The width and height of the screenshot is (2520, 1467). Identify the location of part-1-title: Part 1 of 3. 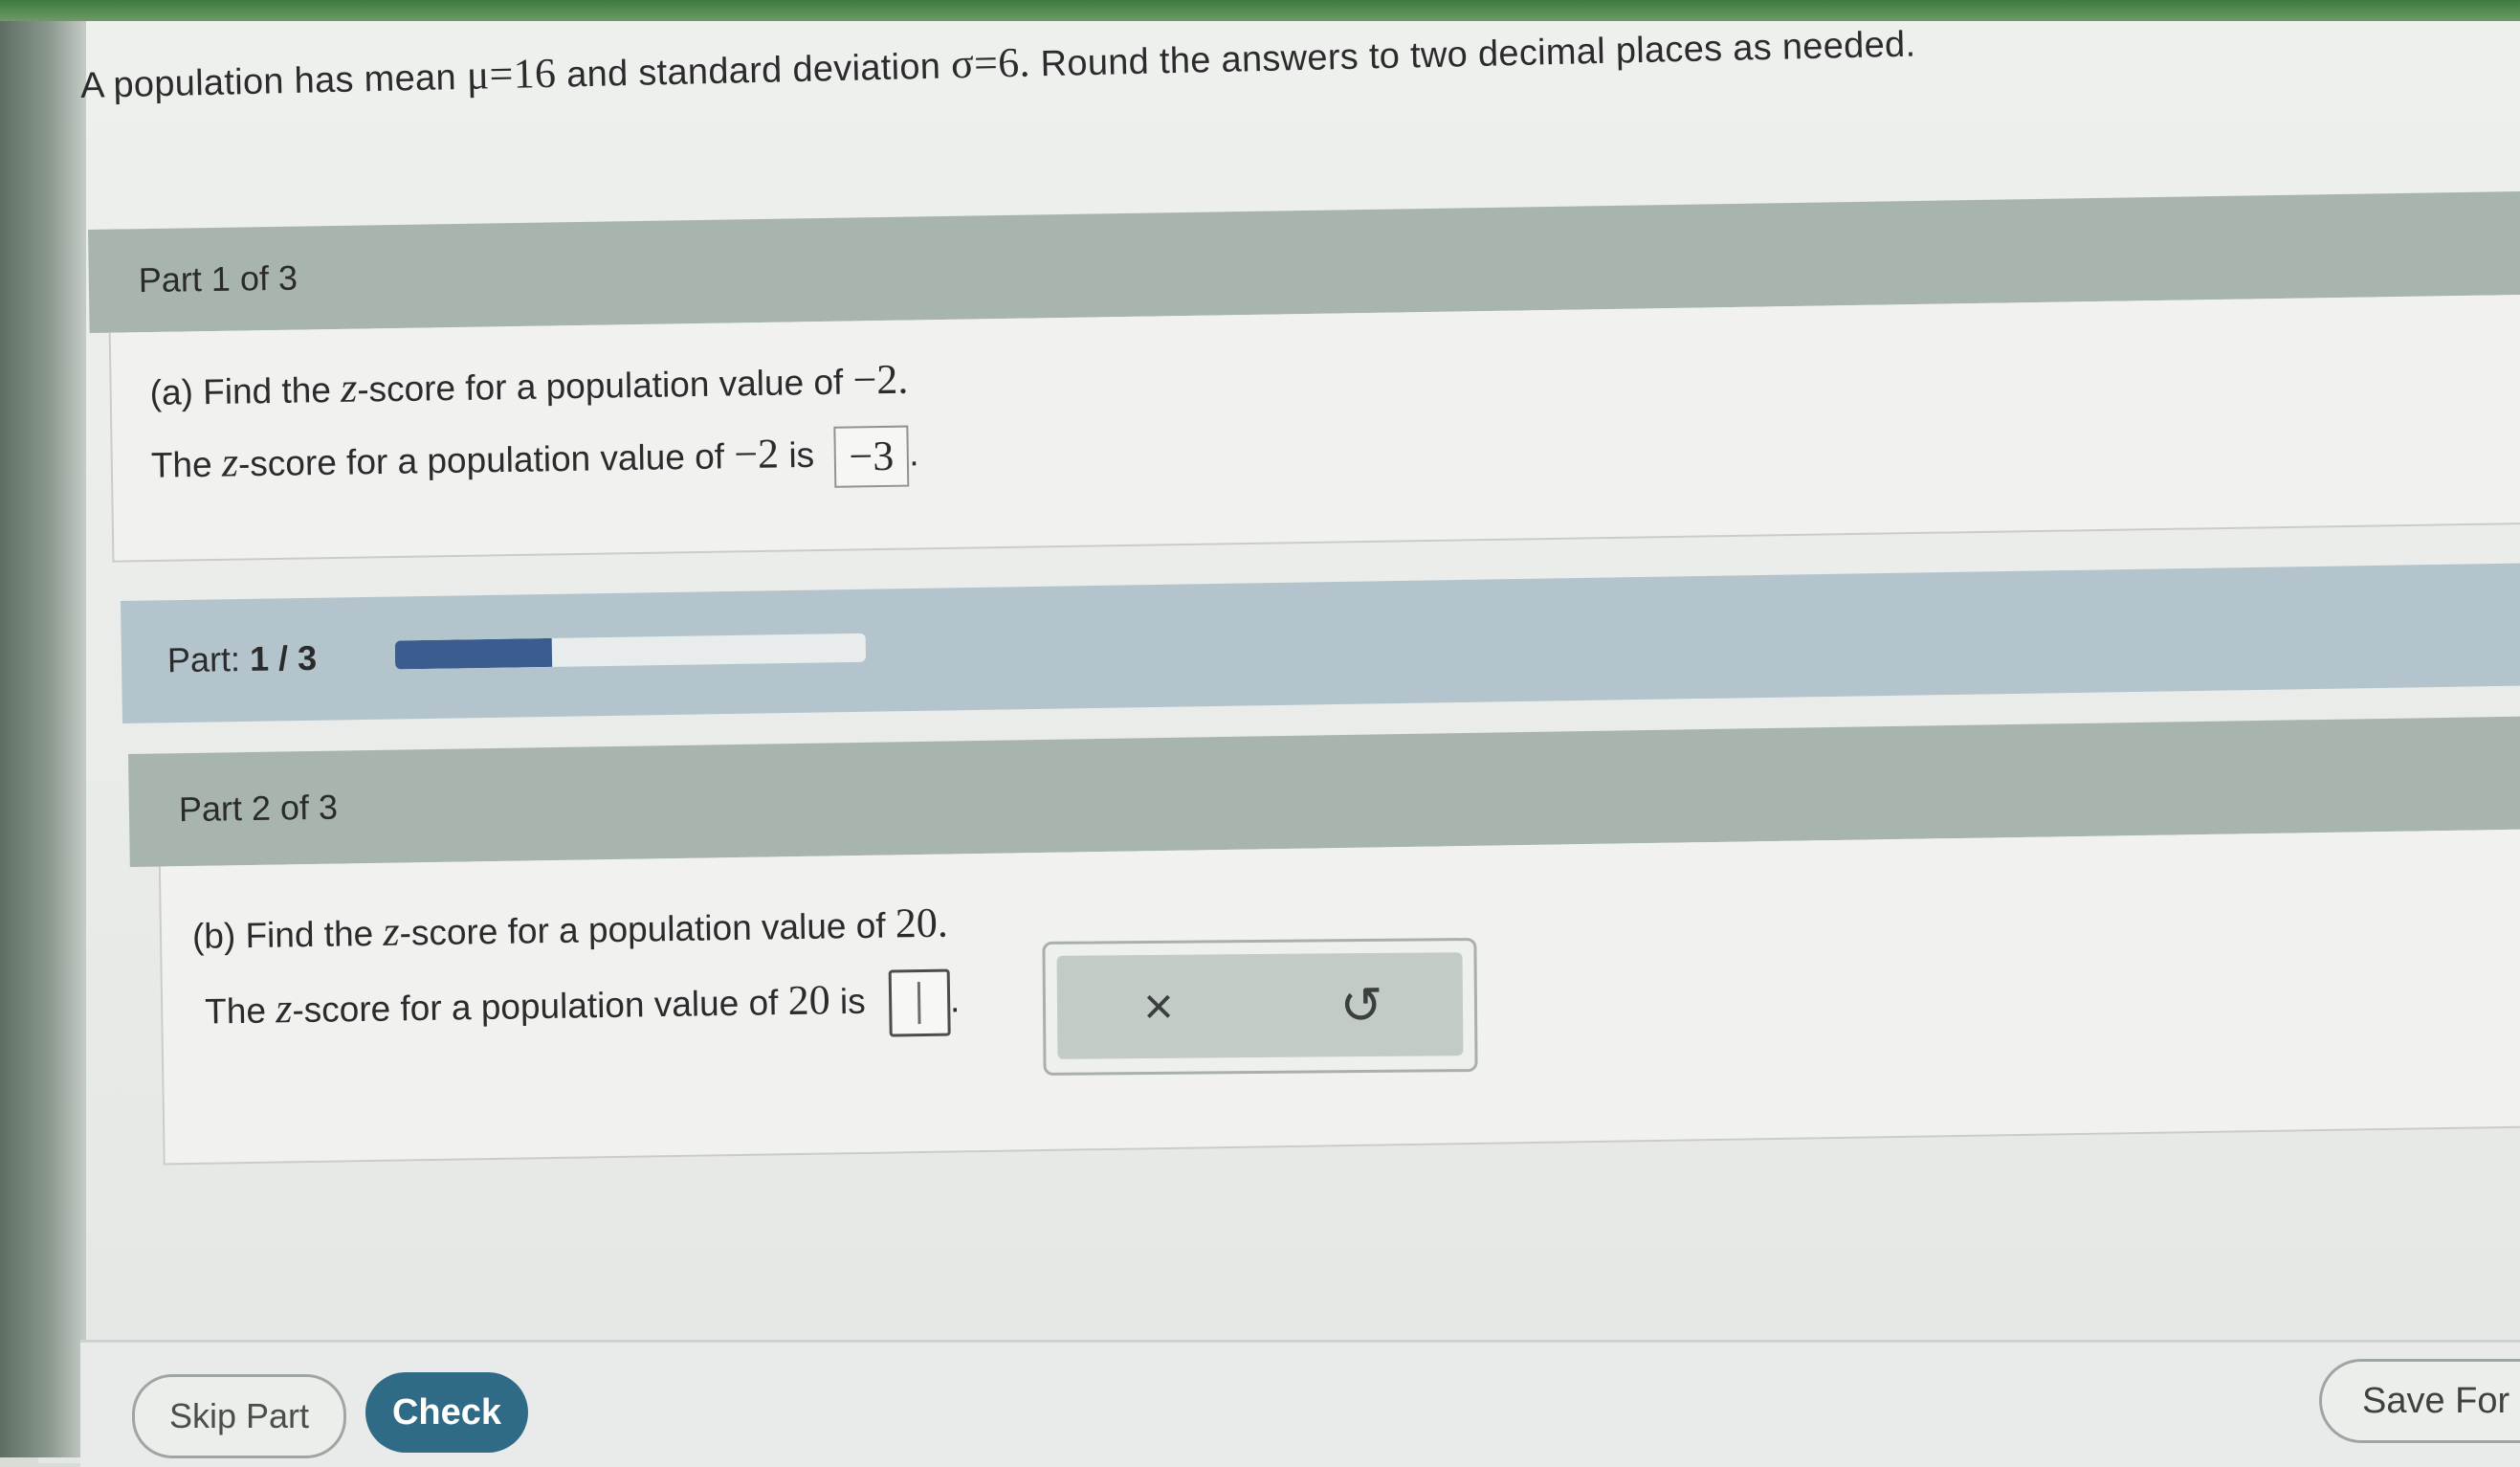
(218, 278).